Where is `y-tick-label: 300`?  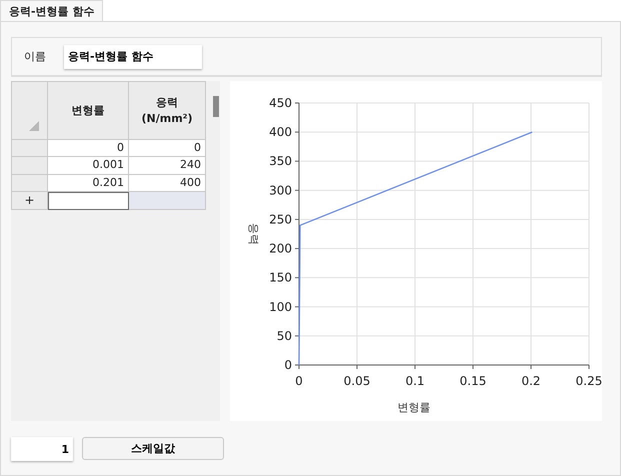 y-tick-label: 300 is located at coordinates (280, 190).